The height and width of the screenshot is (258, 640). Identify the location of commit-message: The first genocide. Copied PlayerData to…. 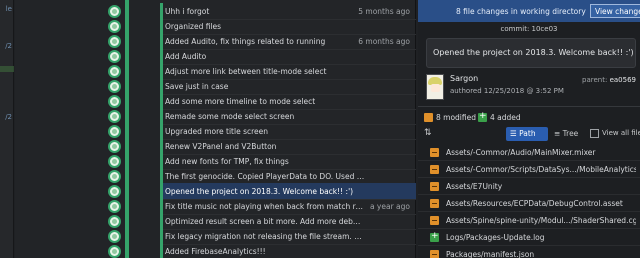
(265, 176).